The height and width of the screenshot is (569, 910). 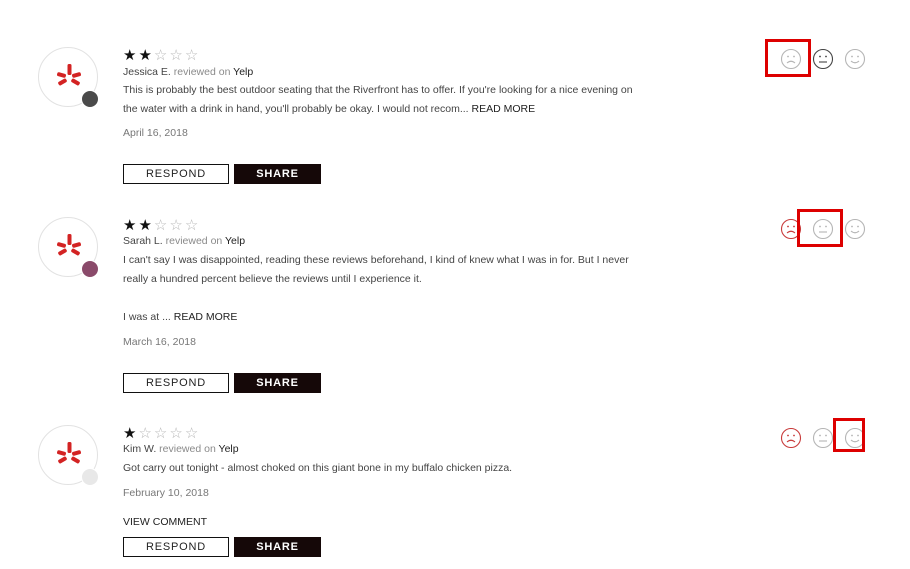 I want to click on star-rating: ★☆☆☆☆, so click(x=161, y=433).